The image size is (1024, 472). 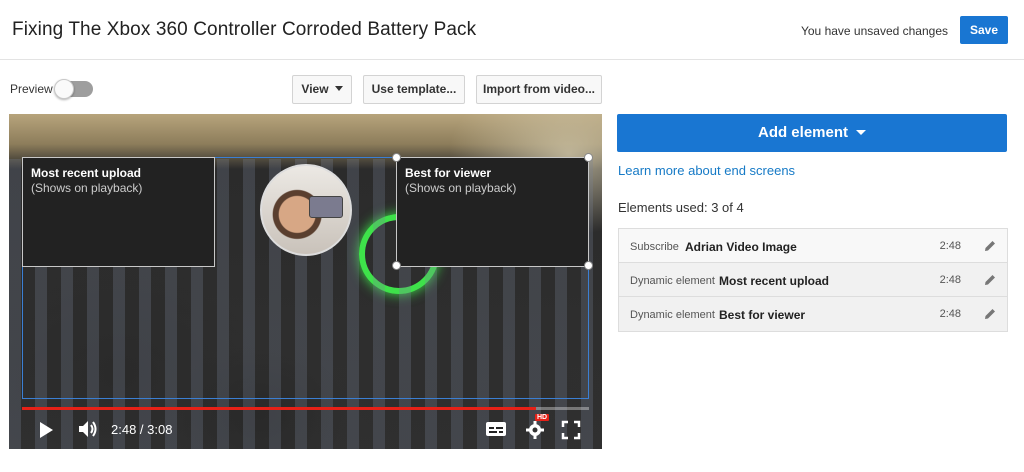 What do you see at coordinates (774, 281) in the screenshot?
I see `element-name: Most recent upload` at bounding box center [774, 281].